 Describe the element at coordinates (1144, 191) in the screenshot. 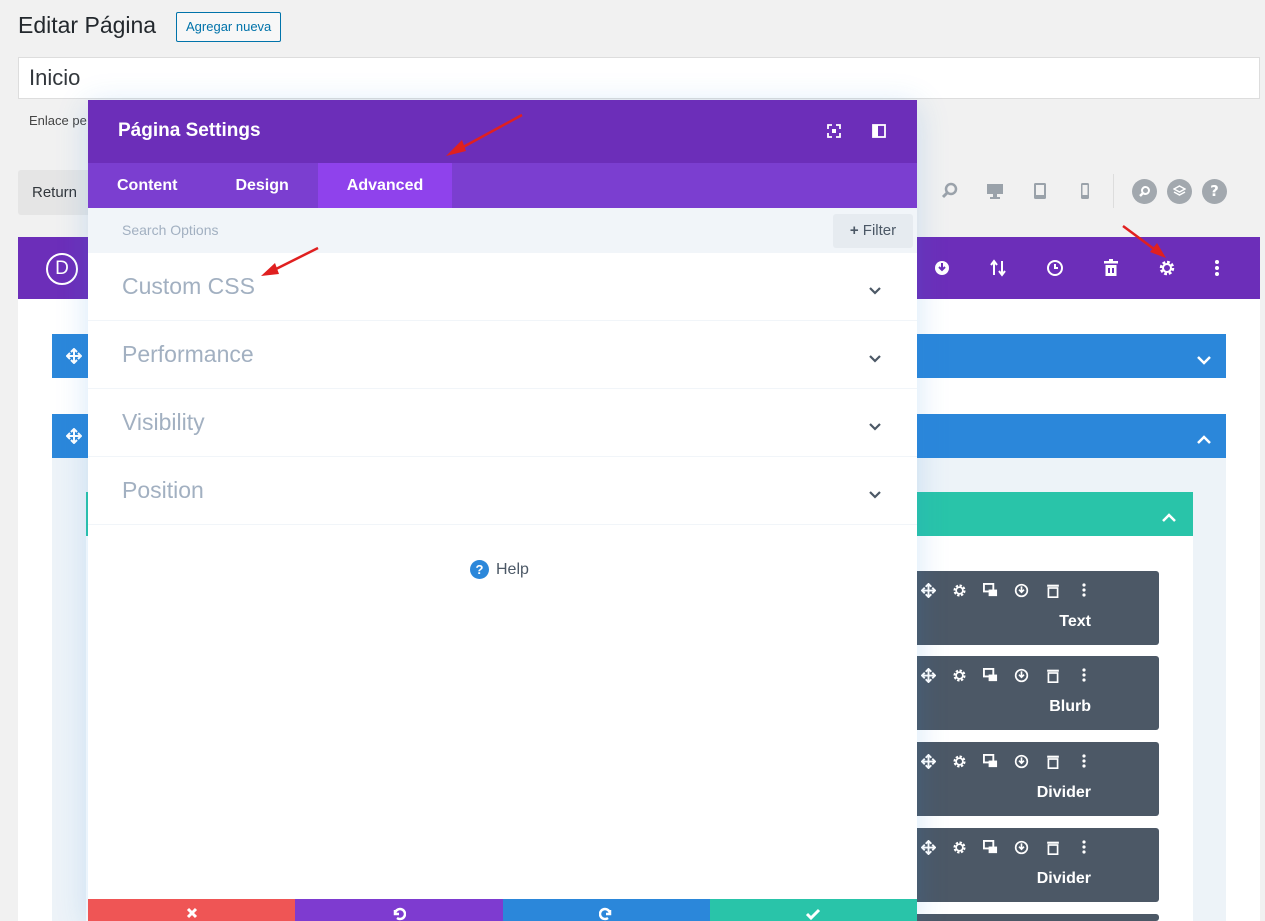

I see `search-circle-icon` at that location.